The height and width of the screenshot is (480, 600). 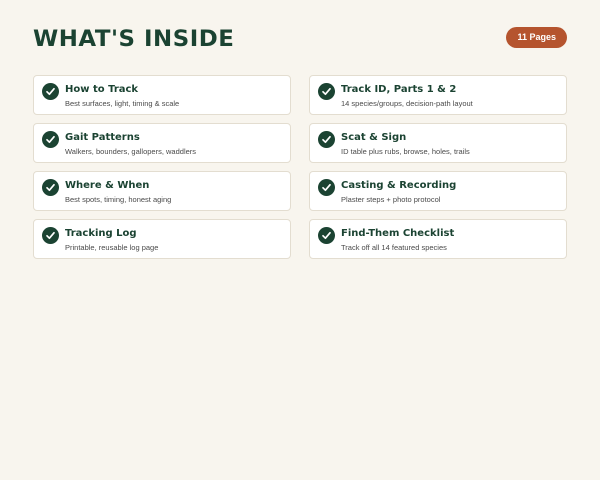 What do you see at coordinates (102, 137) in the screenshot?
I see `item-title: Gait Patterns` at bounding box center [102, 137].